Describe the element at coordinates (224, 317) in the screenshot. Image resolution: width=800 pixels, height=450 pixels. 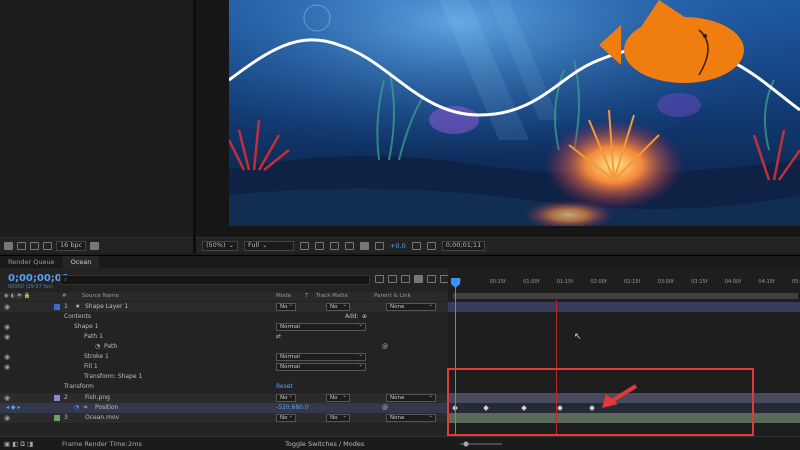
I see `contents-row: Contents Add: ⊕` at that location.